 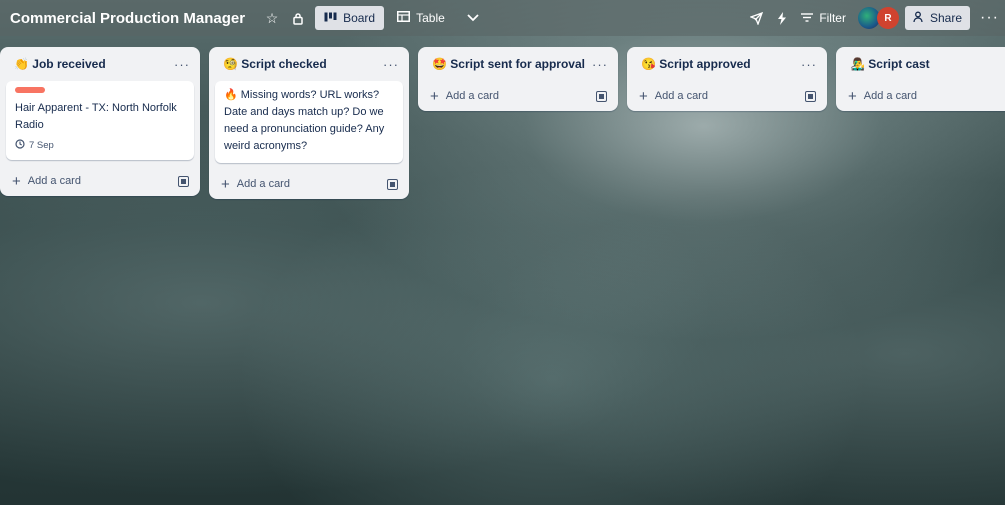 I want to click on board-title: Commercial Production Manager, so click(x=127, y=18).